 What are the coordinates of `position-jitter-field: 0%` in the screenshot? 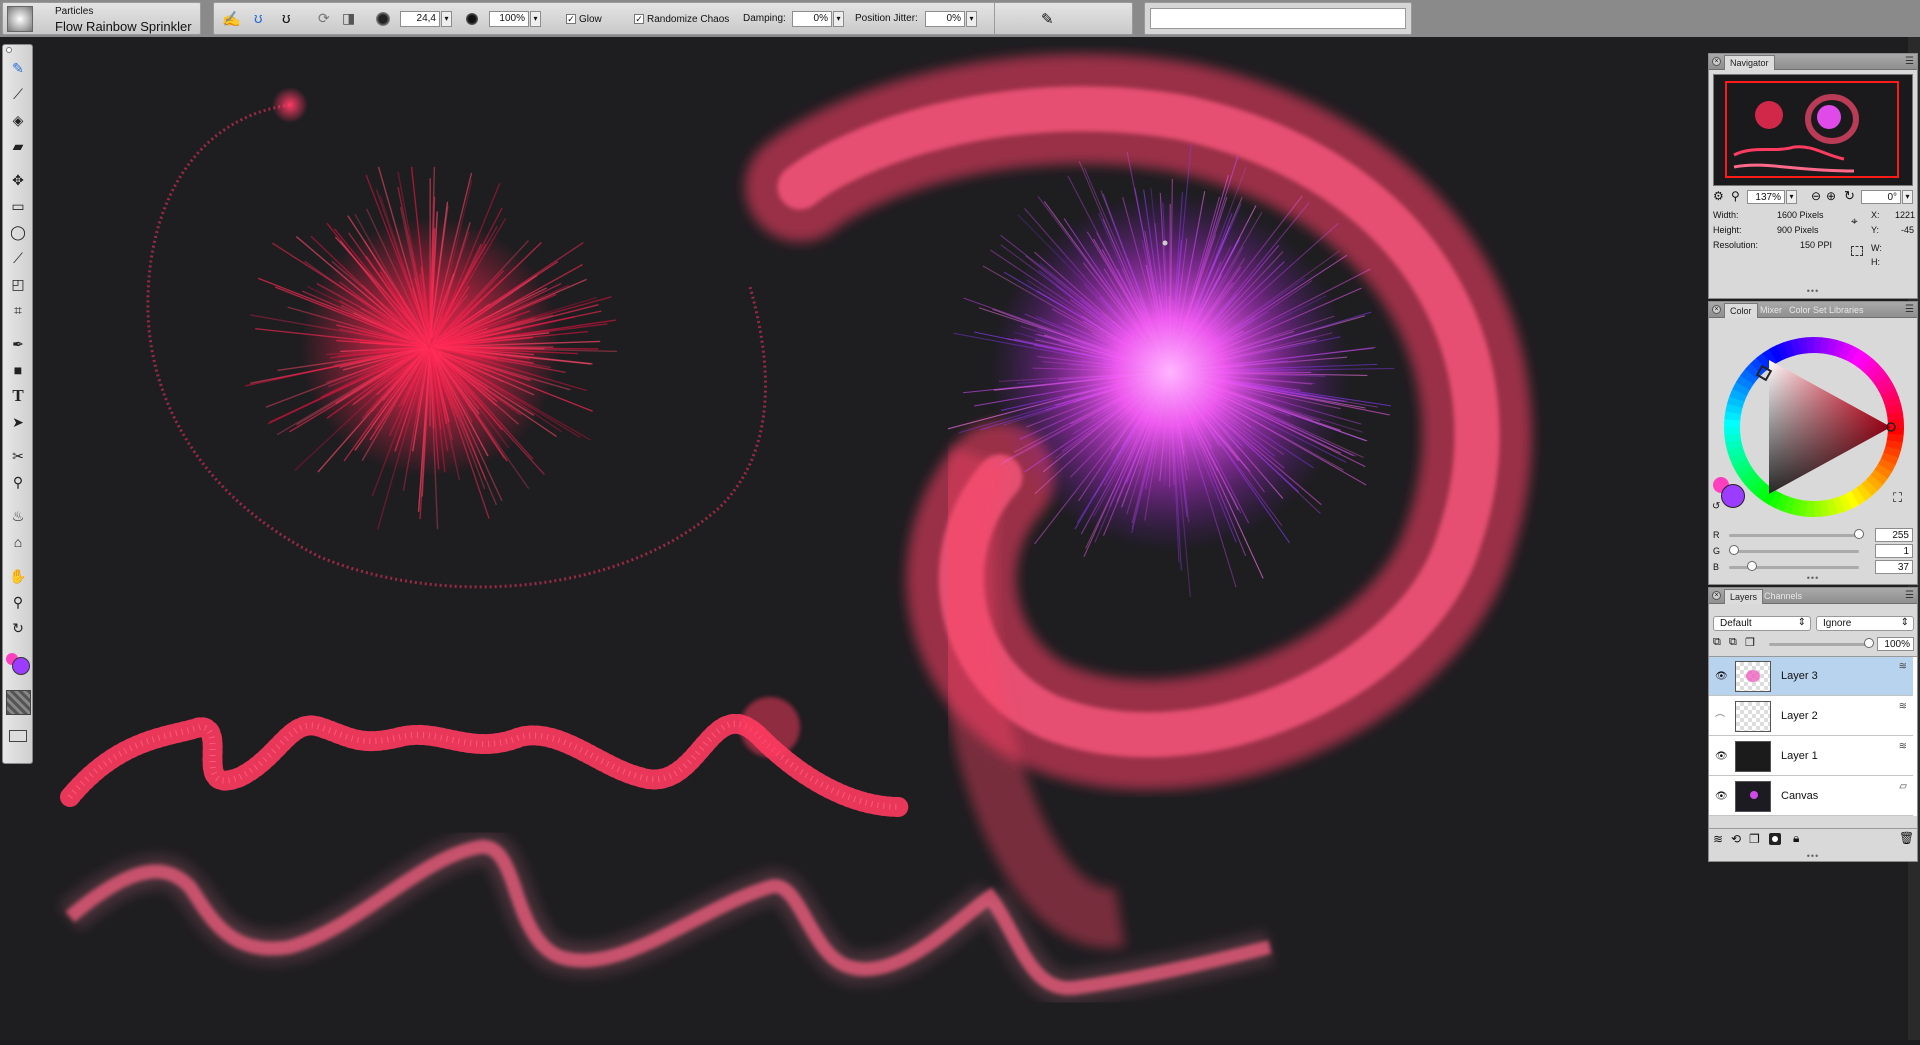 It's located at (945, 19).